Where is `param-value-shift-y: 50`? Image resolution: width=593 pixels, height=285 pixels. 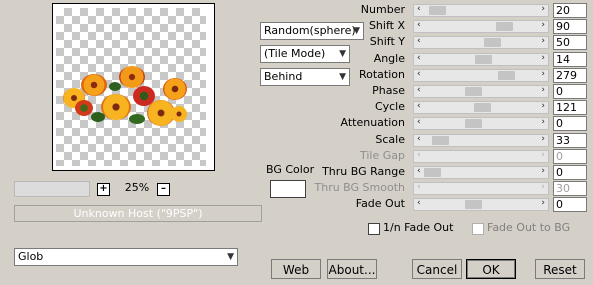 param-value-shift-y: 50 is located at coordinates (570, 42).